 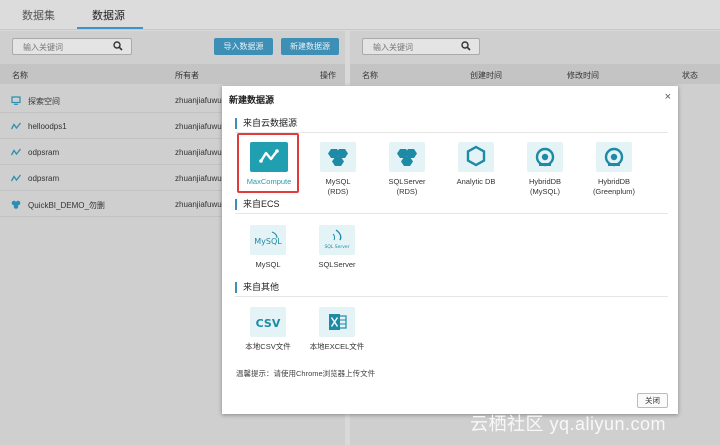 What do you see at coordinates (38, 15) in the screenshot?
I see `tab-datasets: 数据集` at bounding box center [38, 15].